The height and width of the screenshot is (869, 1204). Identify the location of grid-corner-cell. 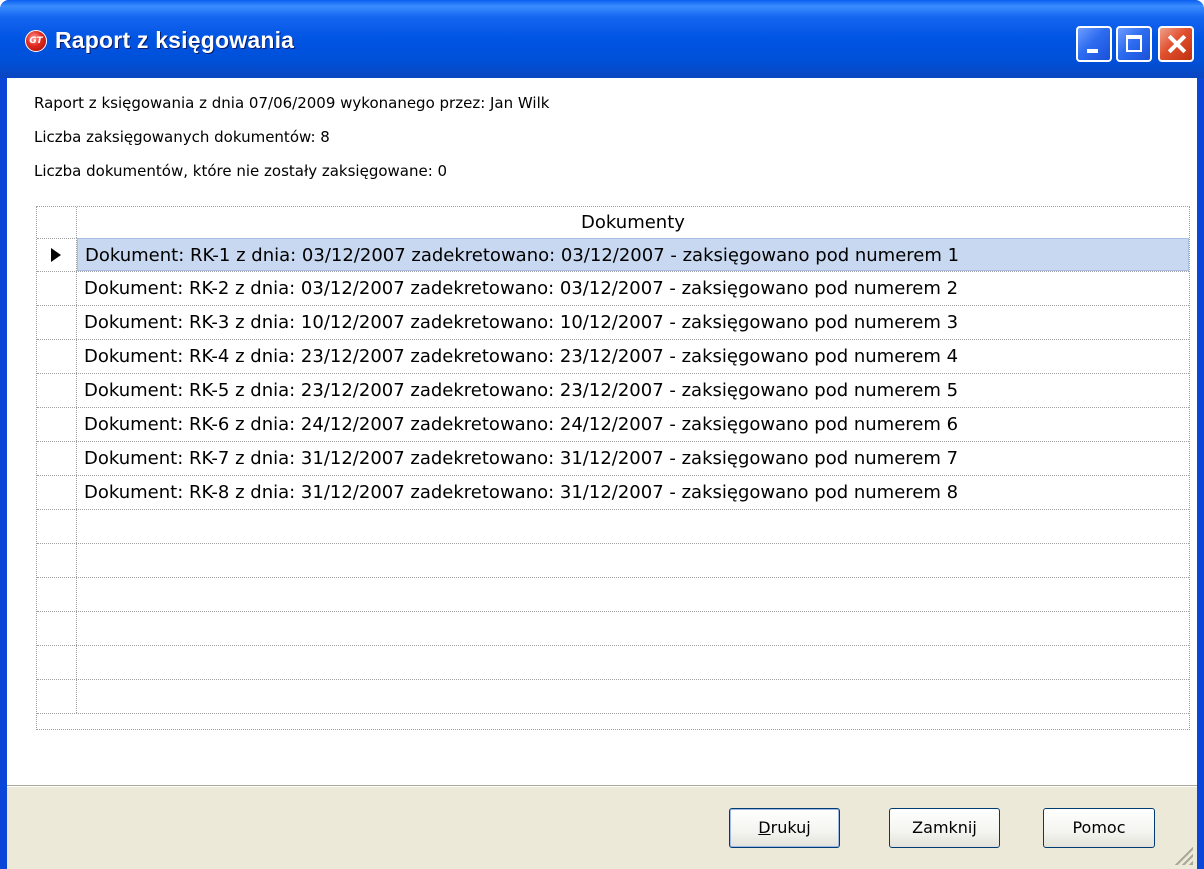
(57, 222).